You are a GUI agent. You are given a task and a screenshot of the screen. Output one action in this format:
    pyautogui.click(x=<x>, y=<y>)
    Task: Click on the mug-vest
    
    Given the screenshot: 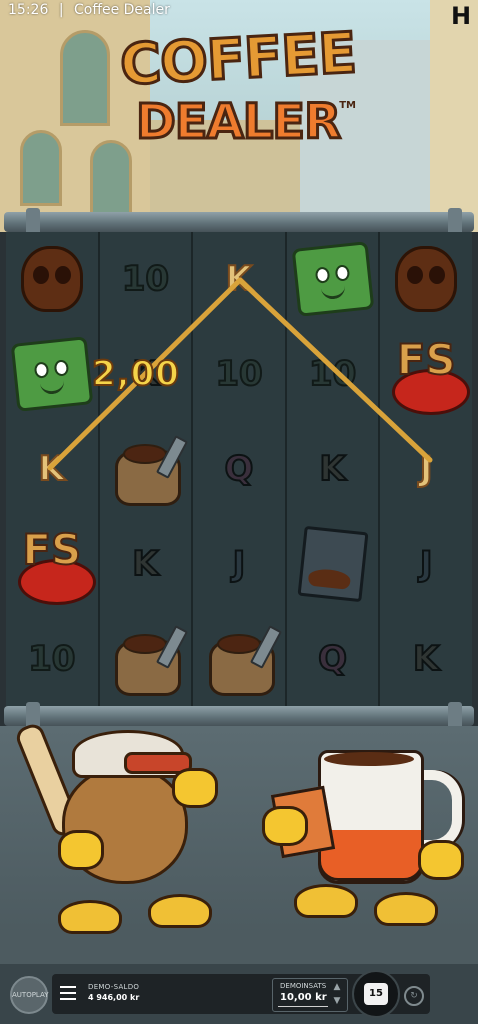 What is the action you would take?
    pyautogui.click(x=371, y=855)
    